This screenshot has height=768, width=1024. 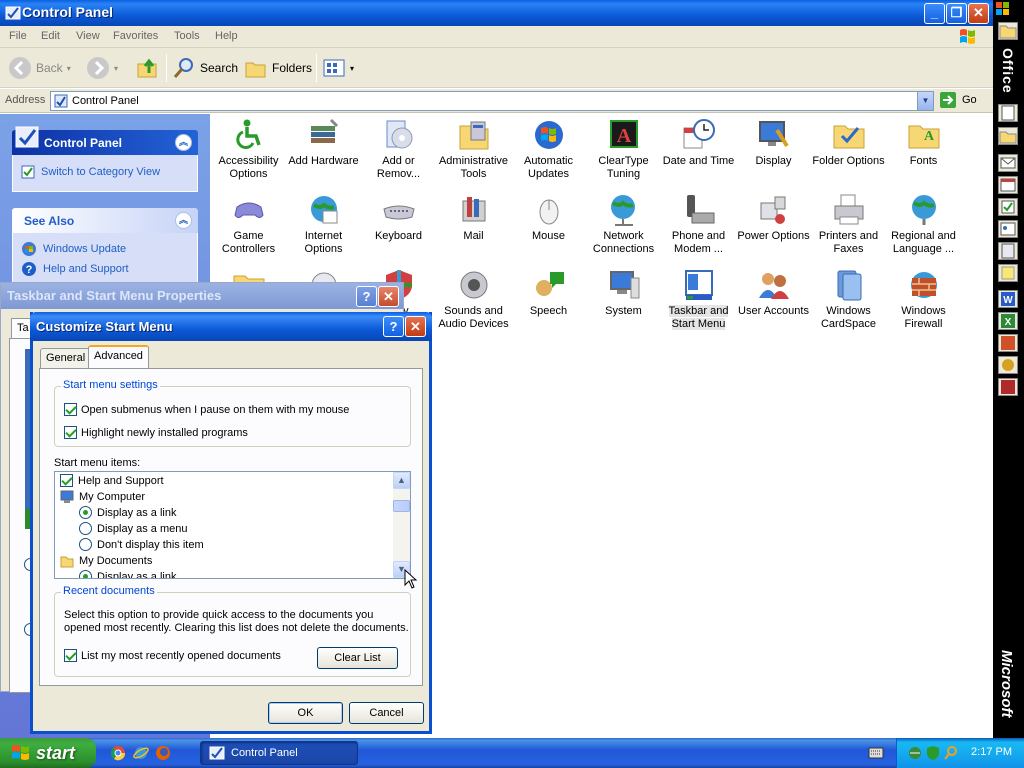 What do you see at coordinates (66, 358) in the screenshot?
I see `tab-general: General` at bounding box center [66, 358].